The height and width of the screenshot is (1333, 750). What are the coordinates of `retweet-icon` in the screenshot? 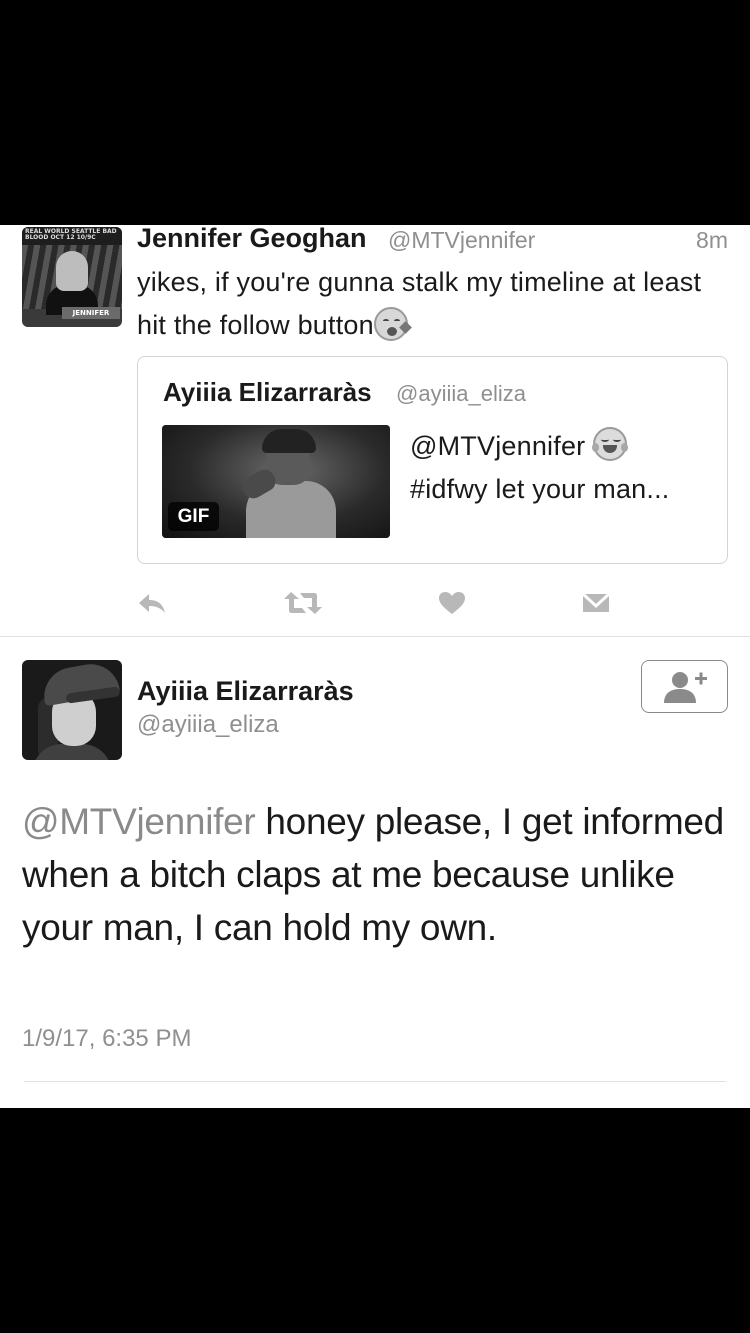 It's located at (303, 603).